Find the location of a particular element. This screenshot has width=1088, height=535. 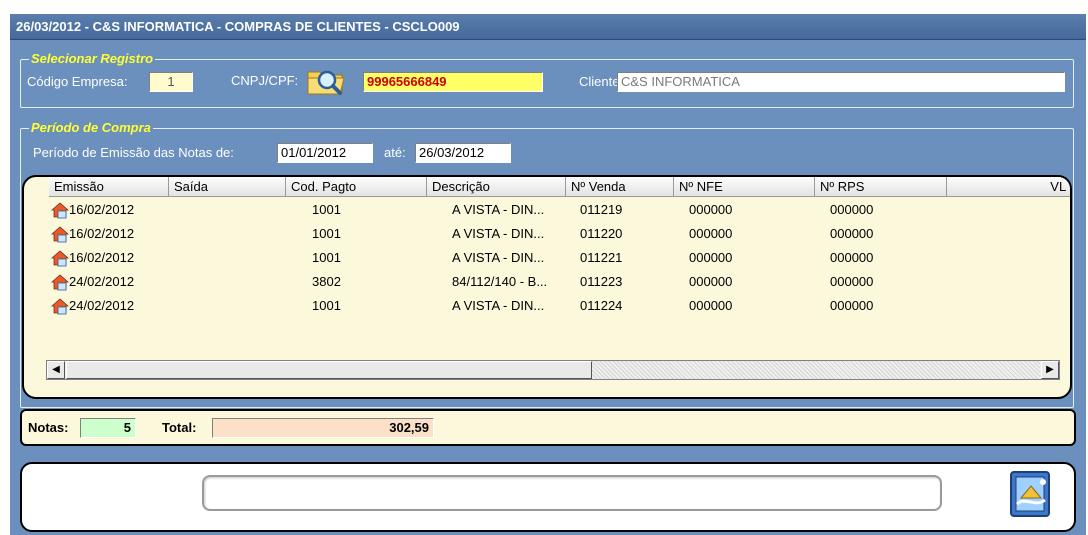

cell-cod-pagto: 3802 is located at coordinates (326, 281).